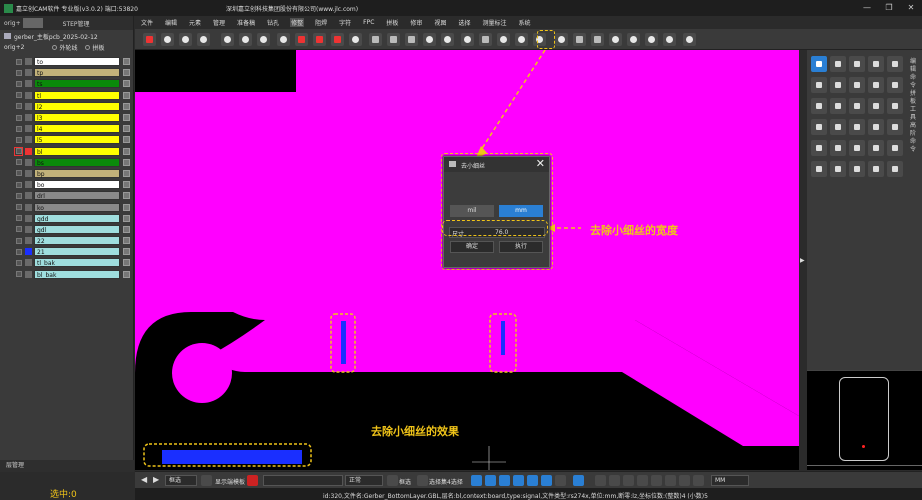 This screenshot has height=500, width=922. I want to click on dialog-close-icon: ✕, so click(540, 164).